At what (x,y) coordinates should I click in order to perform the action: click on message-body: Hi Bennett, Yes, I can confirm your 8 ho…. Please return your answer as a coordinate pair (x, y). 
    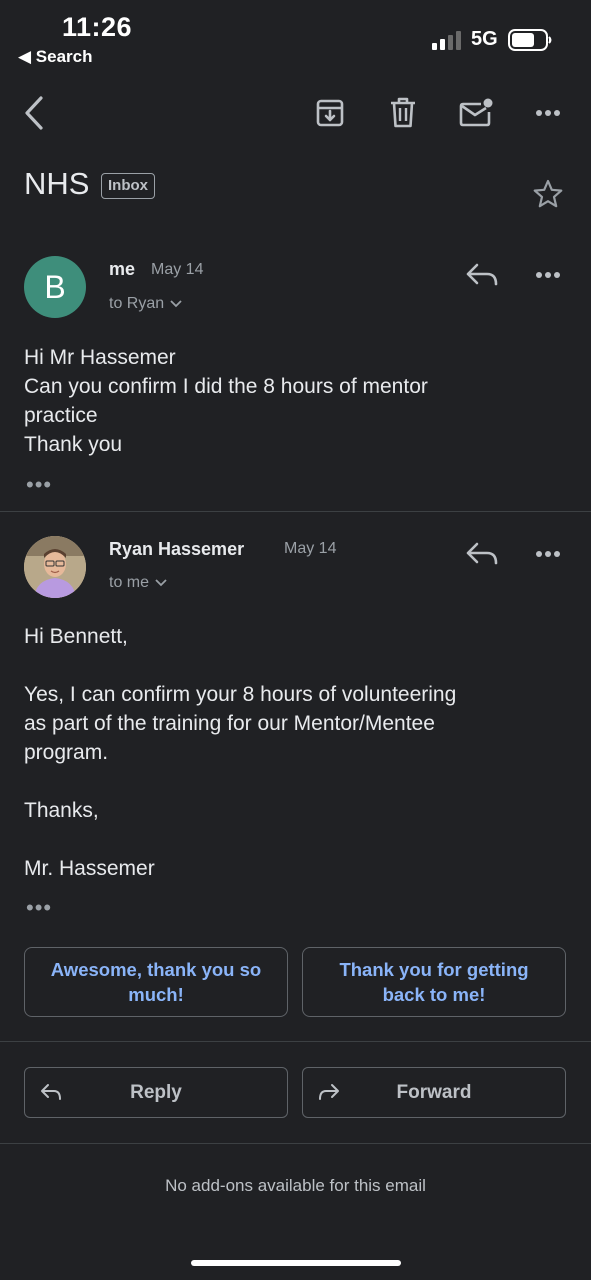
    Looking at the image, I should click on (240, 752).